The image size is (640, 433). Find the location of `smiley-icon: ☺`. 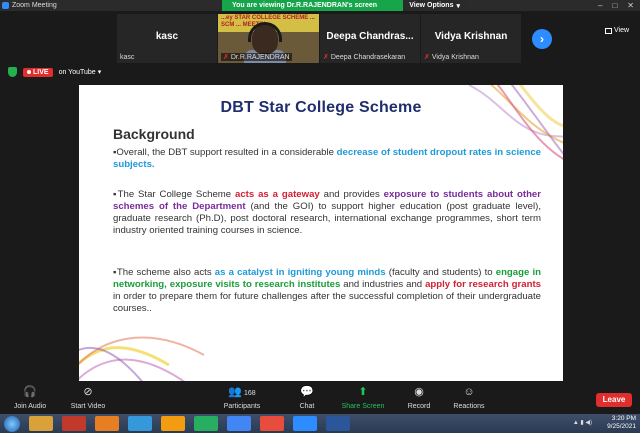

smiley-icon: ☺ is located at coordinates (469, 392).